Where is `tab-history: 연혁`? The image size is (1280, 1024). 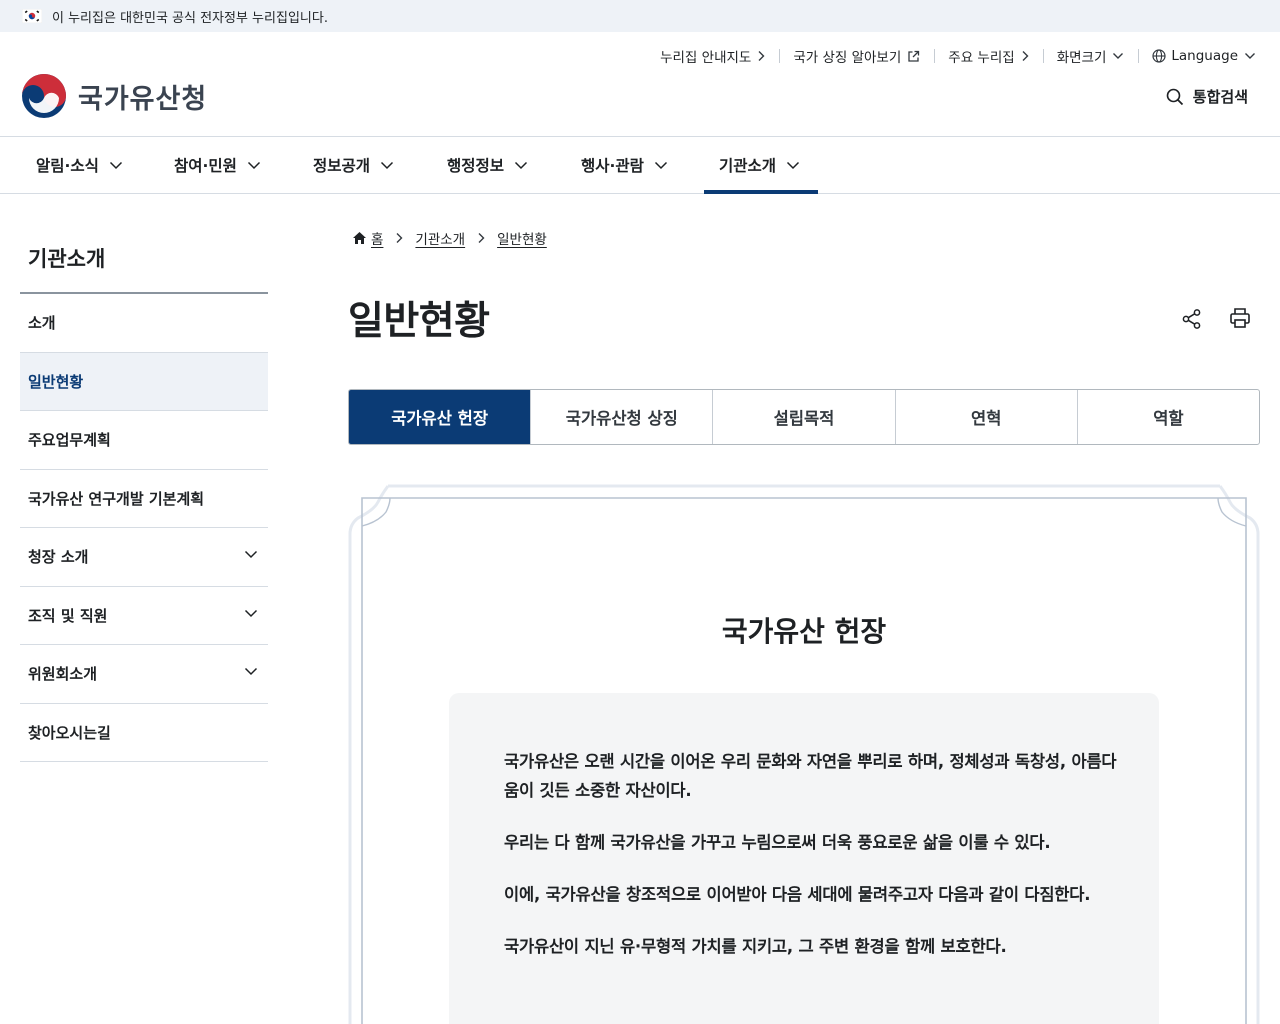
tab-history: 연혁 is located at coordinates (985, 417).